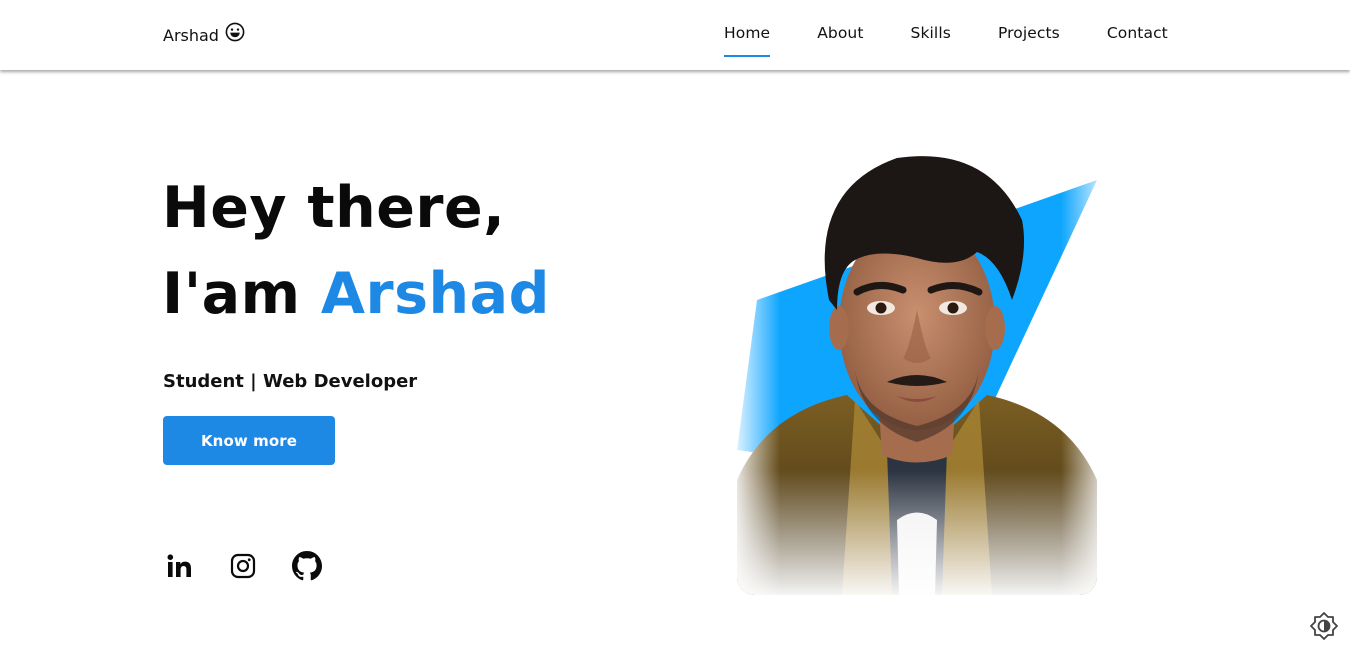 The width and height of the screenshot is (1350, 652). Describe the element at coordinates (840, 40) in the screenshot. I see `nav-link-about: About` at that location.